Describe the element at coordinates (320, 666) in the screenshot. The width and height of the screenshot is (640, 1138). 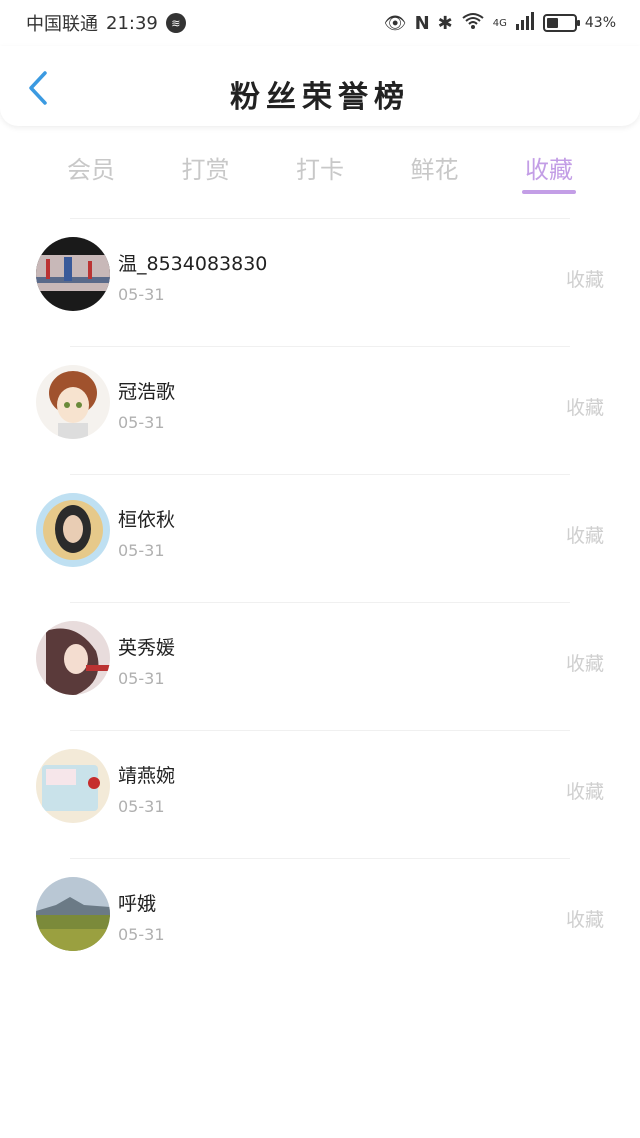
I see `list-item: 英秀媛 05-31 收藏` at that location.